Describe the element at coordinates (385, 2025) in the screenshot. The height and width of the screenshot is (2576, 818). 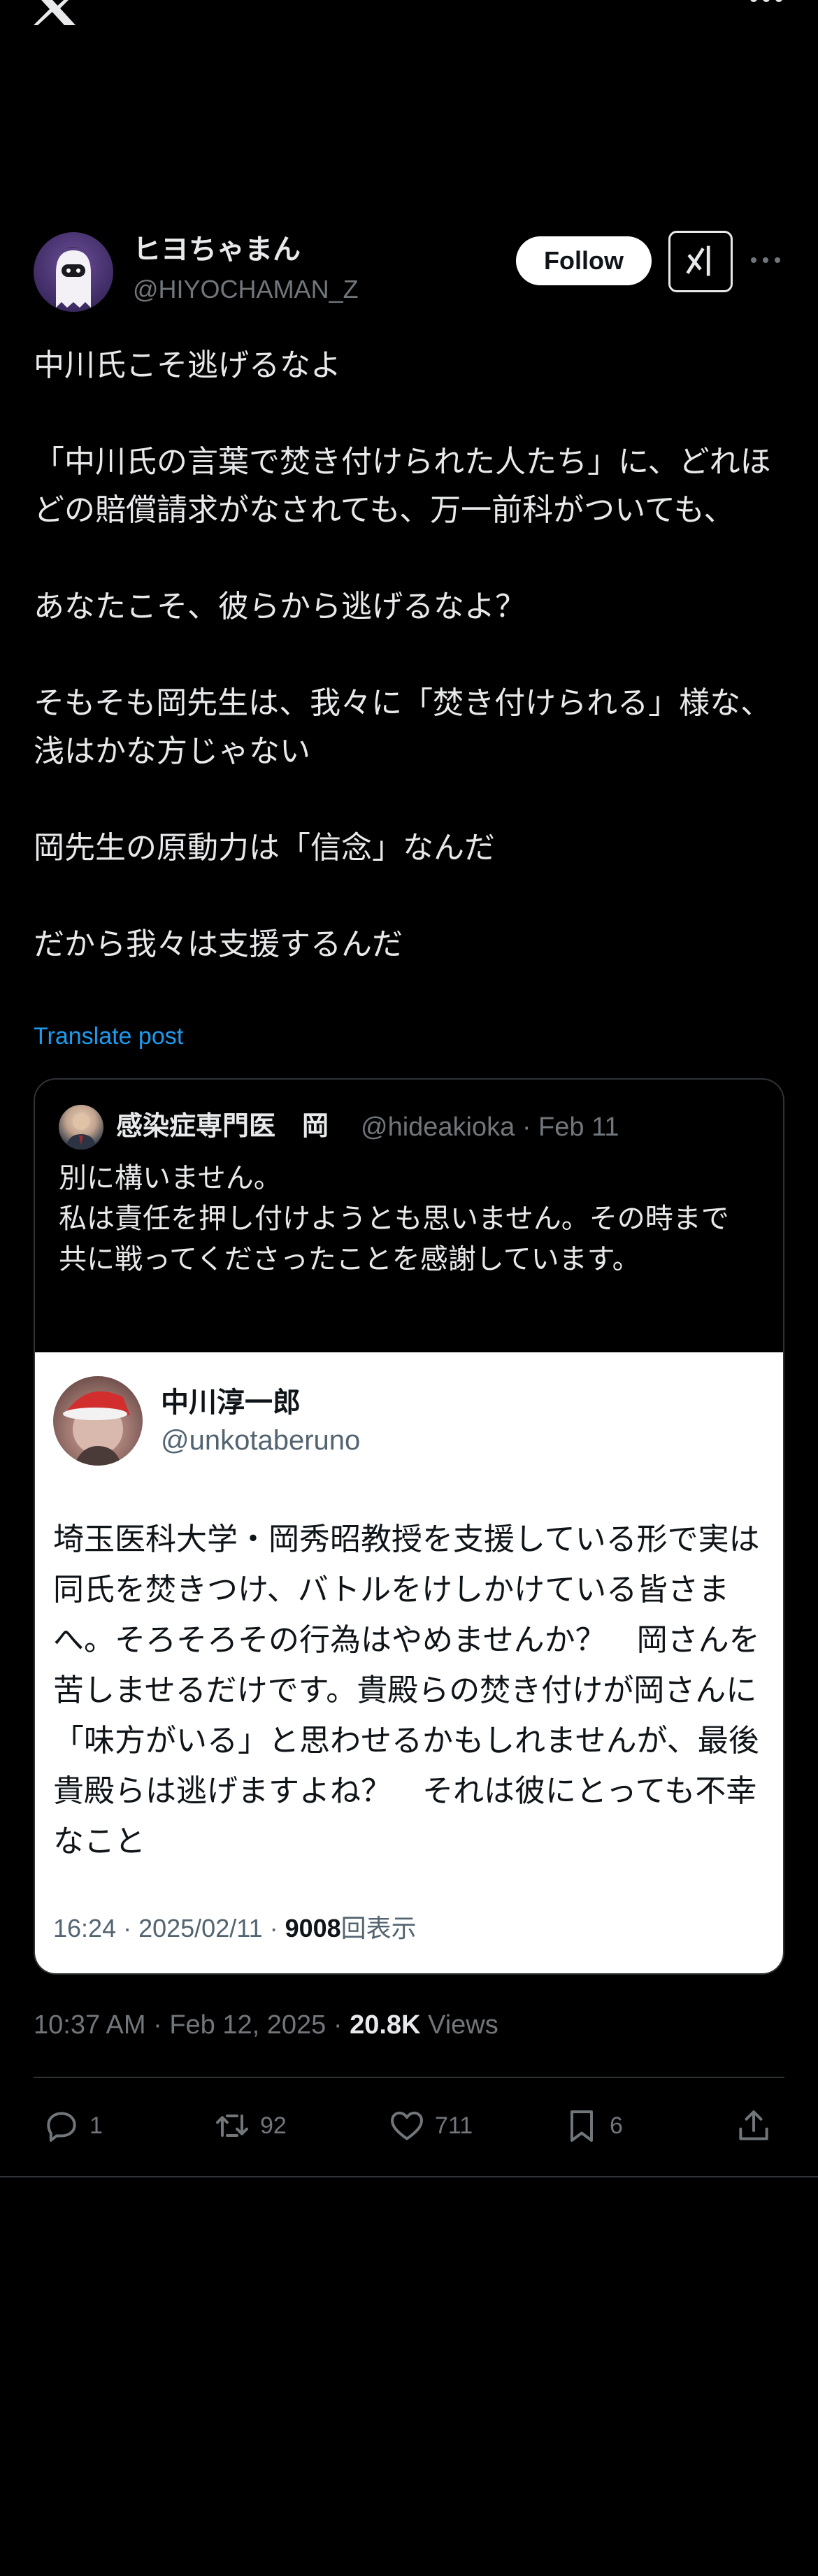
I see `views-count: 20.8K` at that location.